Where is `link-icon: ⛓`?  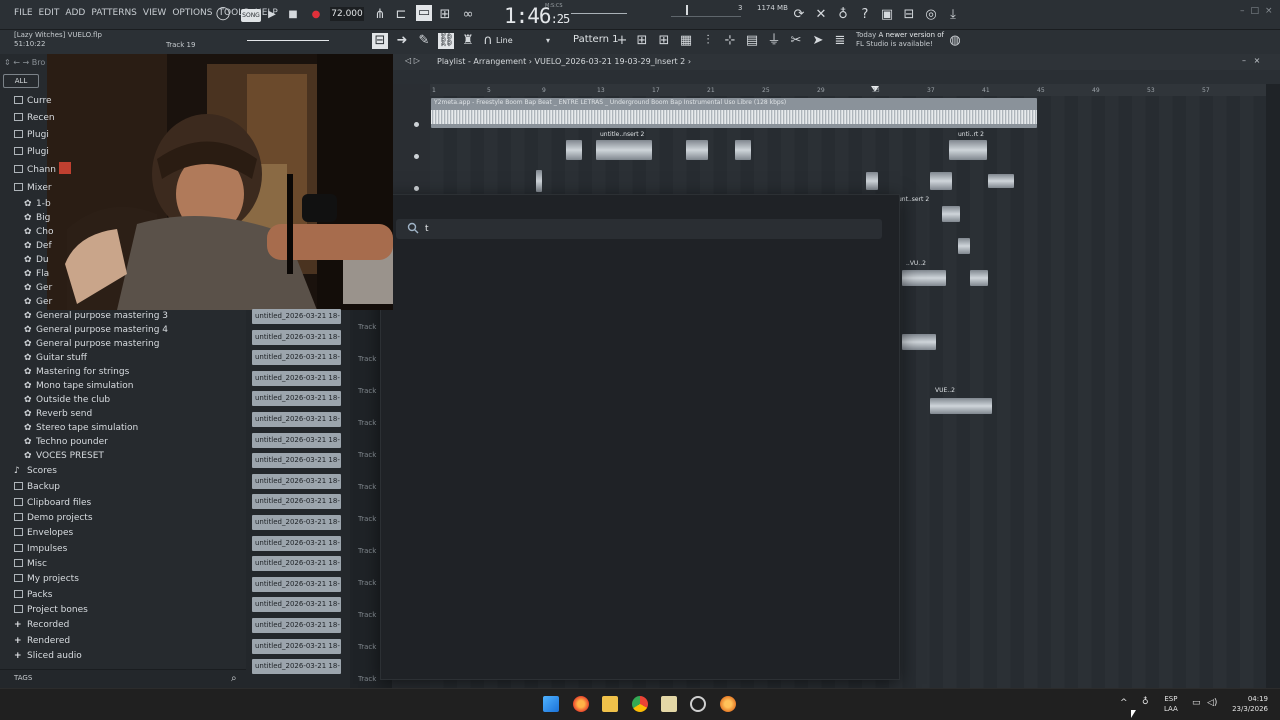
link-icon: ⛓ is located at coordinates (446, 41).